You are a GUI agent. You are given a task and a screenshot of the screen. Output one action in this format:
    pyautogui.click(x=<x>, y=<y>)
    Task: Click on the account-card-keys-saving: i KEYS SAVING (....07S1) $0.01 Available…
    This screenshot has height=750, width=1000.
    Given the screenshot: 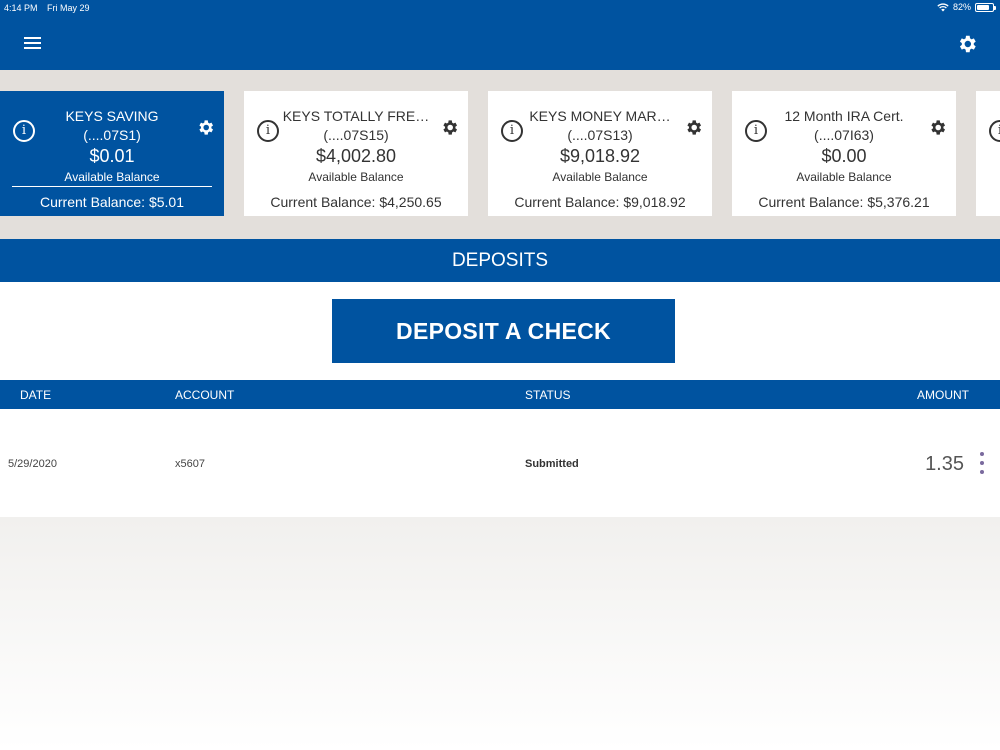 What is the action you would take?
    pyautogui.click(x=112, y=153)
    